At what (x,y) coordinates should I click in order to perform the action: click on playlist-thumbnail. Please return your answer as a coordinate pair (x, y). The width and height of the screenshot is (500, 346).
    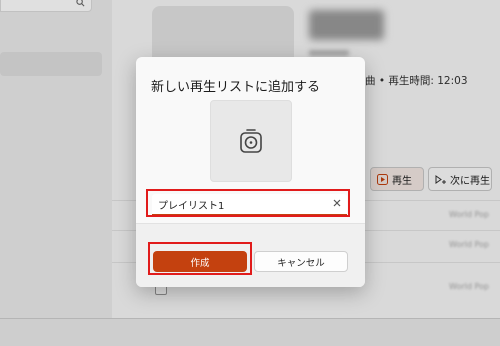
    Looking at the image, I should click on (251, 141).